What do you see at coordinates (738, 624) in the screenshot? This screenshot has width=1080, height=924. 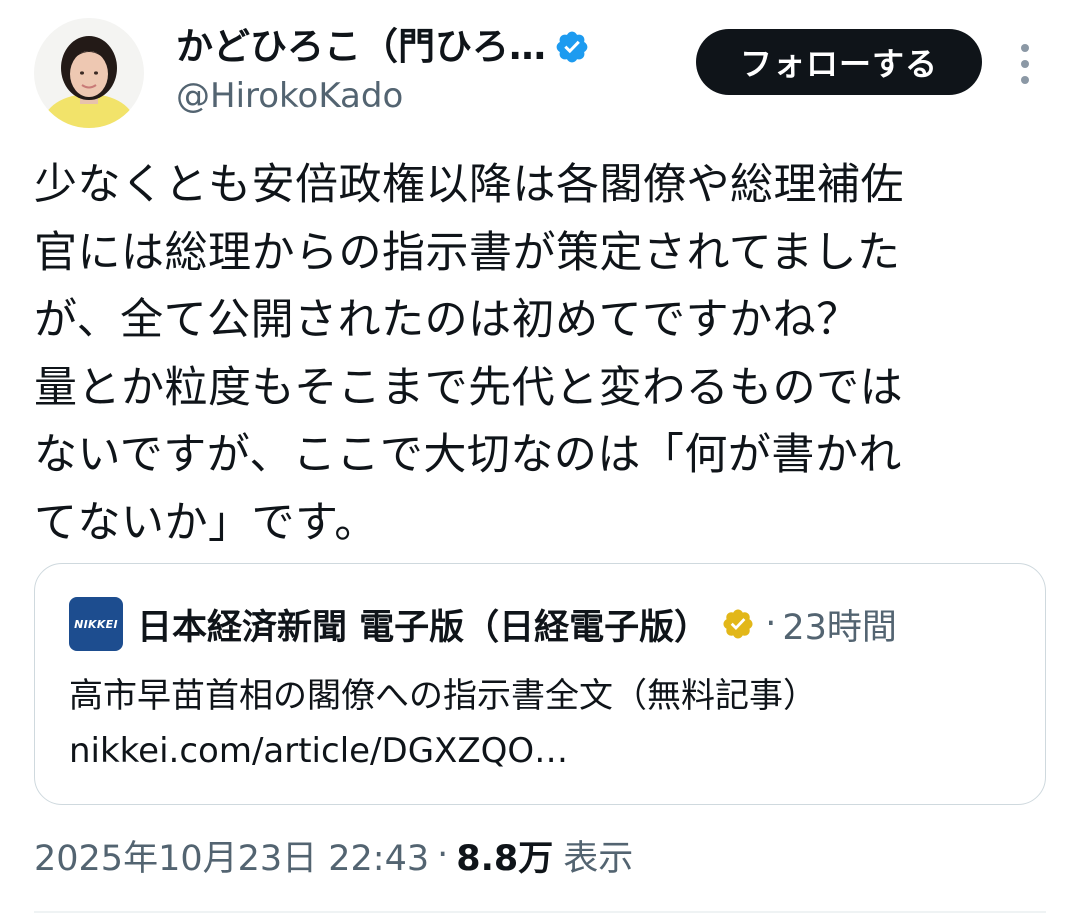 I see `gold-verified-badge-icon` at bounding box center [738, 624].